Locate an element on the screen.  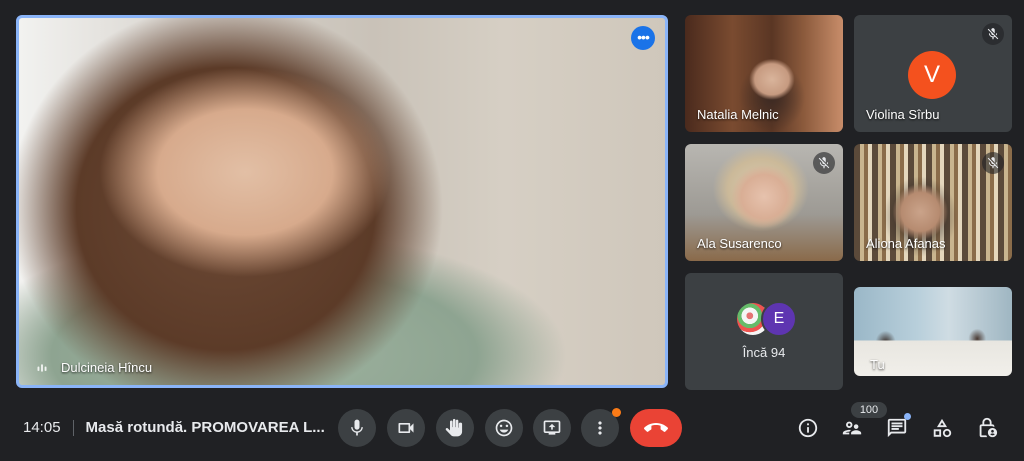
more-vert-icon is located at coordinates (600, 428).